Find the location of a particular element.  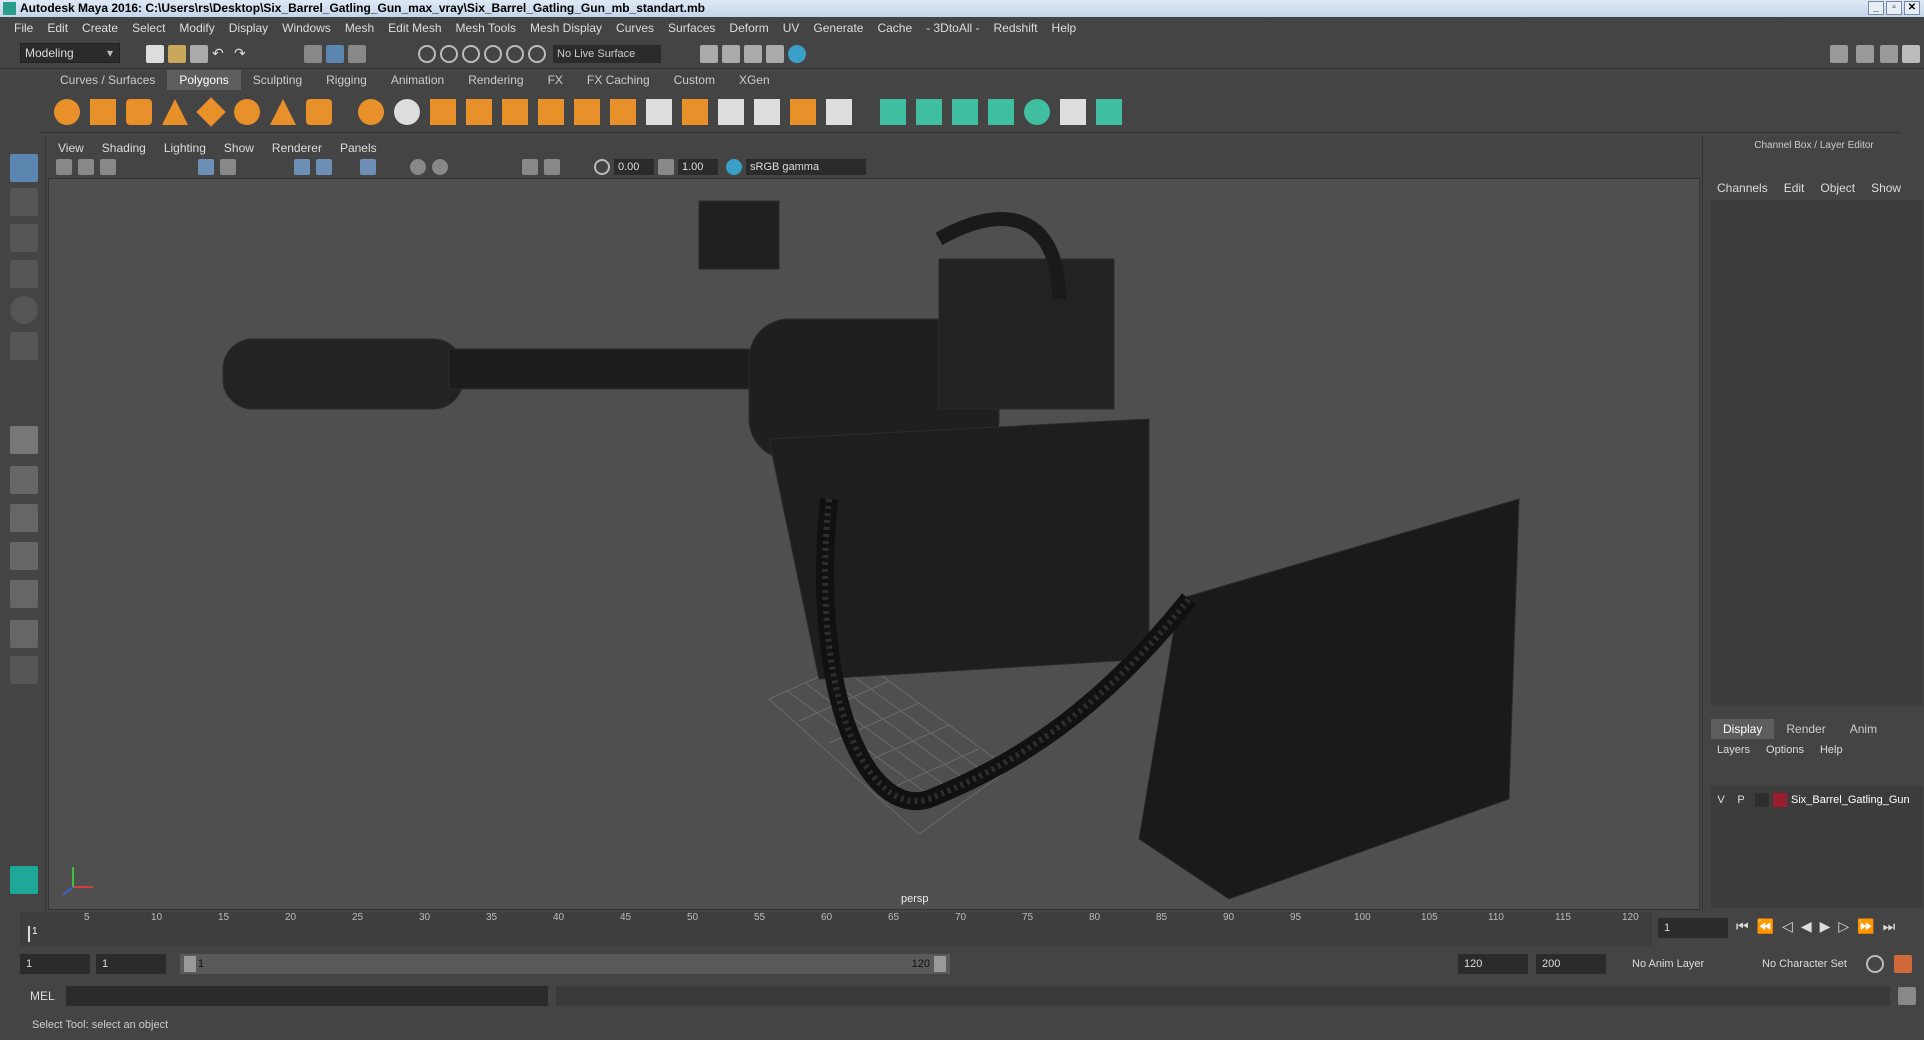

play-backward-icon: ◀ is located at coordinates (1806, 926).